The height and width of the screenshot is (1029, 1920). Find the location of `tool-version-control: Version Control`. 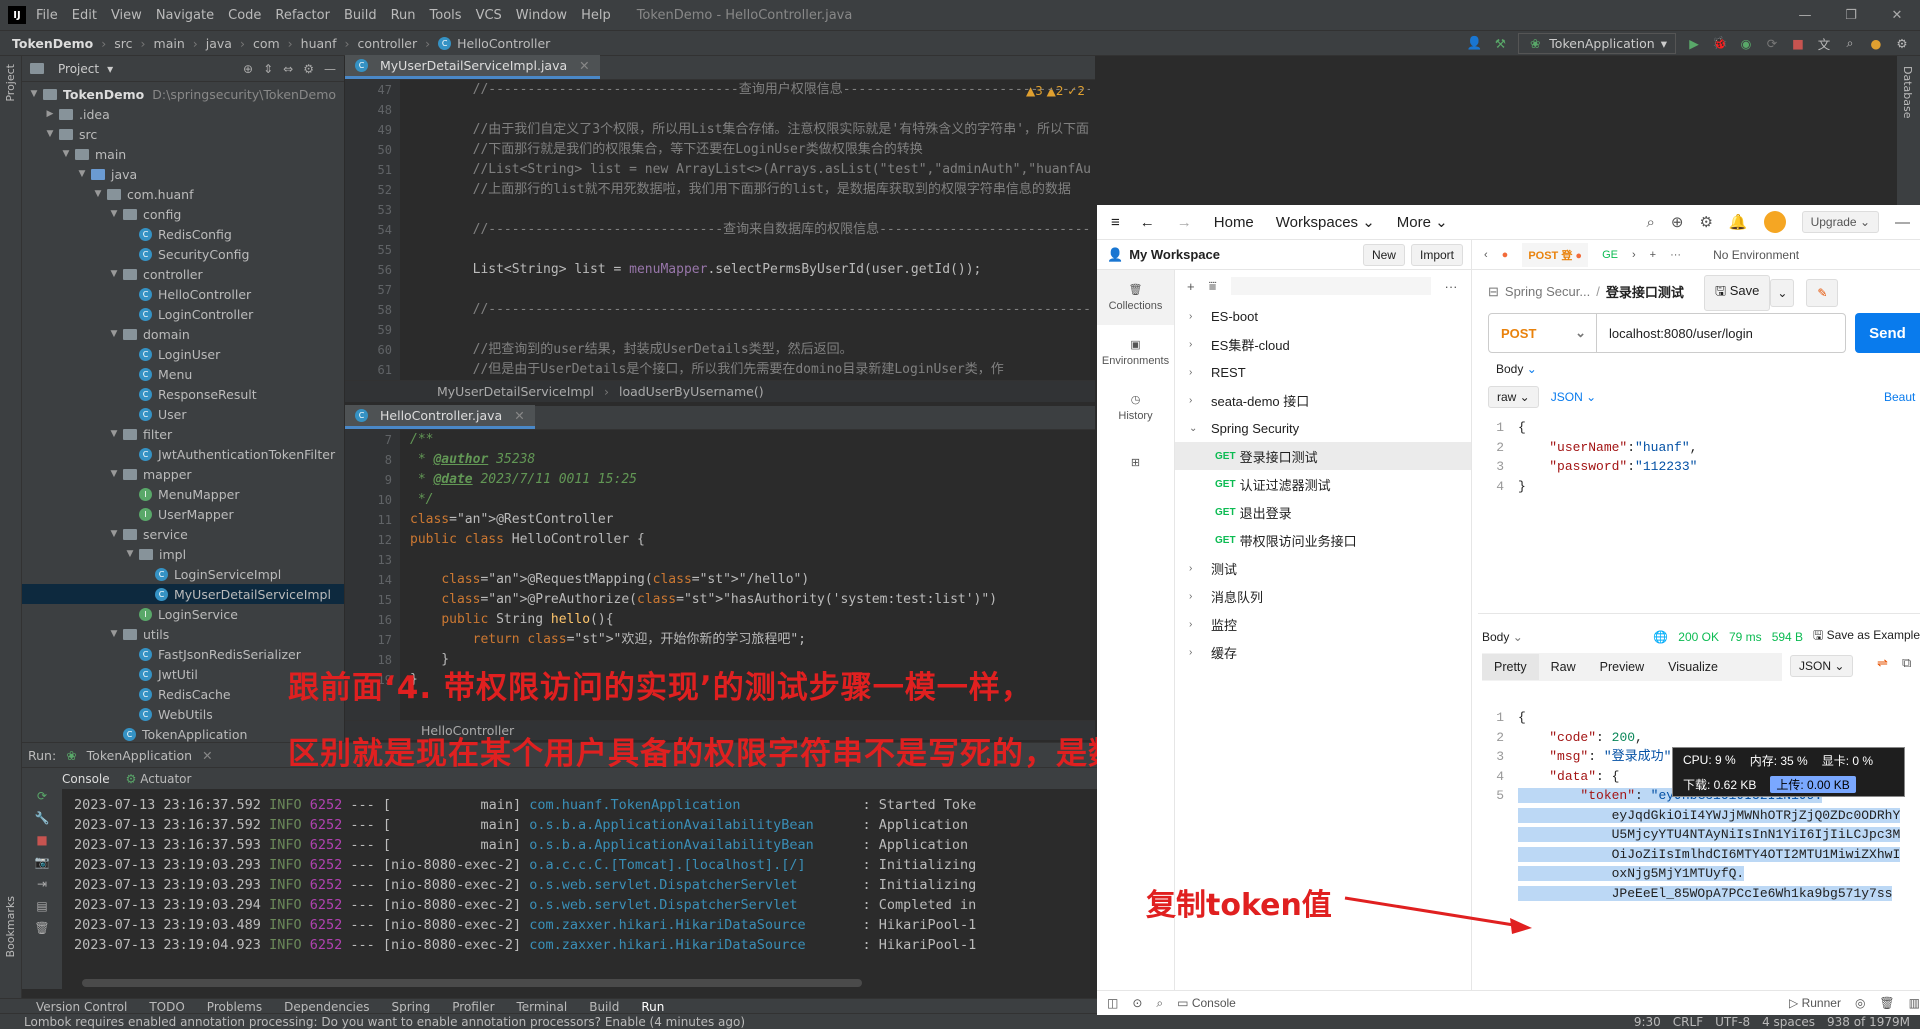

tool-version-control: Version Control is located at coordinates (81, 1007).